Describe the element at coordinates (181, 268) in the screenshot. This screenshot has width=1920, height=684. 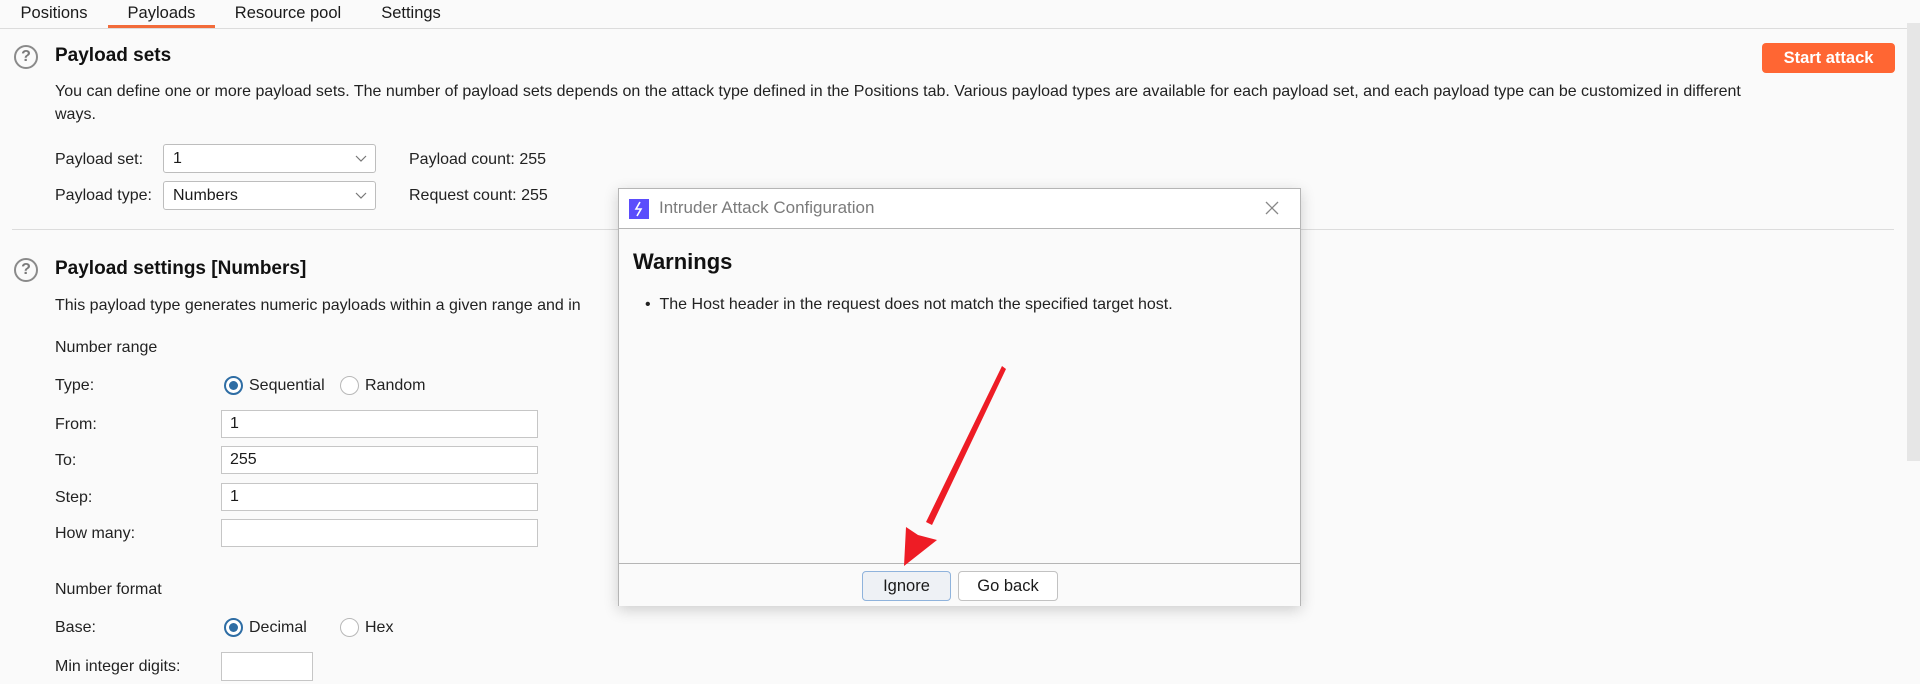
I see `payload-settings-title: Payload settings [Numbers]` at that location.